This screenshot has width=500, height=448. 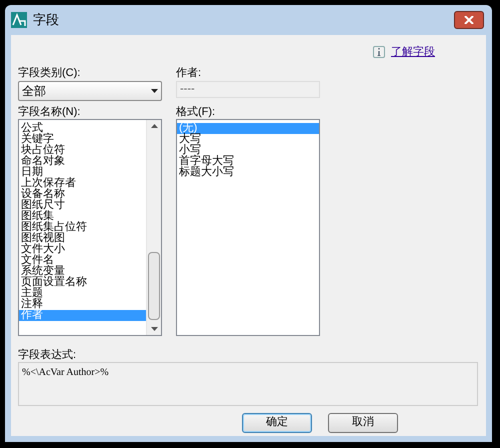 I want to click on list-item: 小写, so click(x=248, y=150).